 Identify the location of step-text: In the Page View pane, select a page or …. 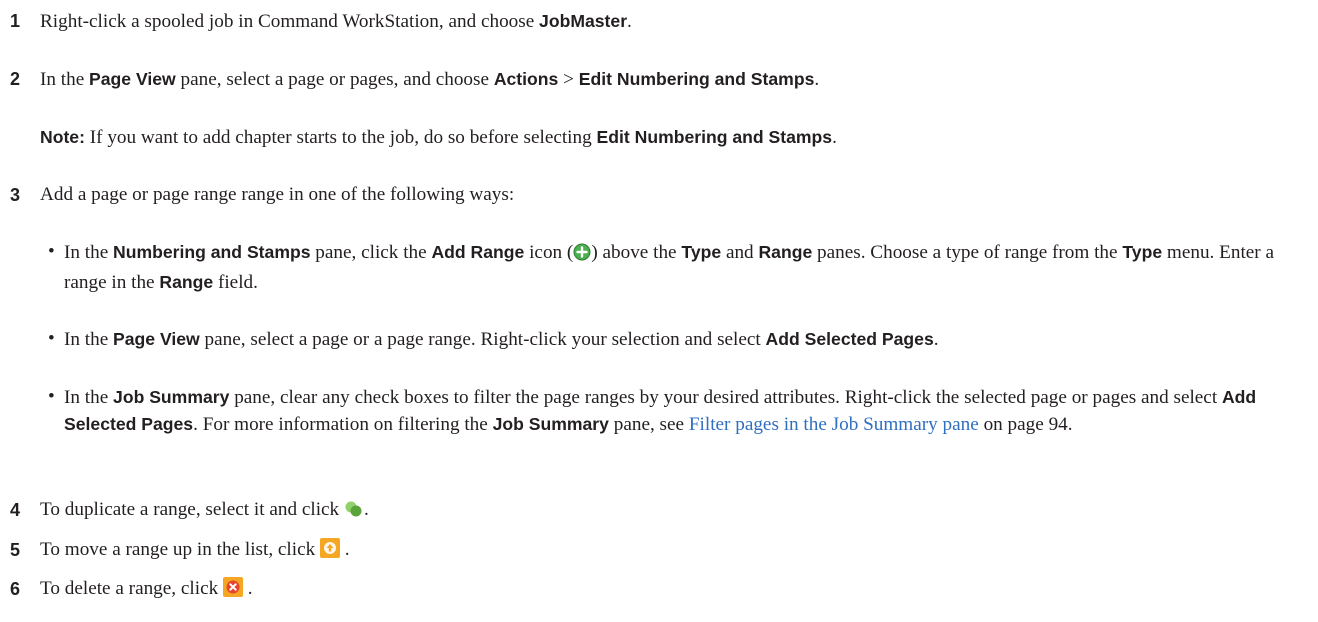
(429, 79).